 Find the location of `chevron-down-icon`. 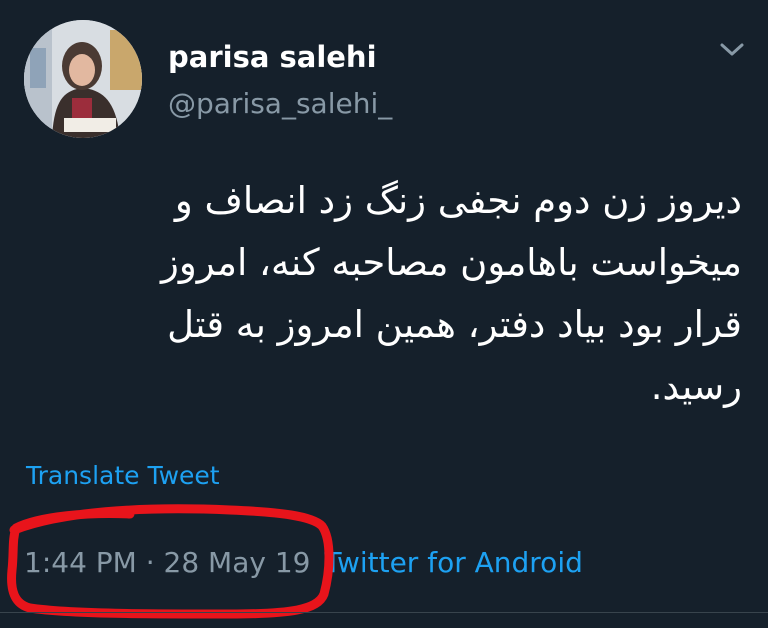

chevron-down-icon is located at coordinates (732, 50).